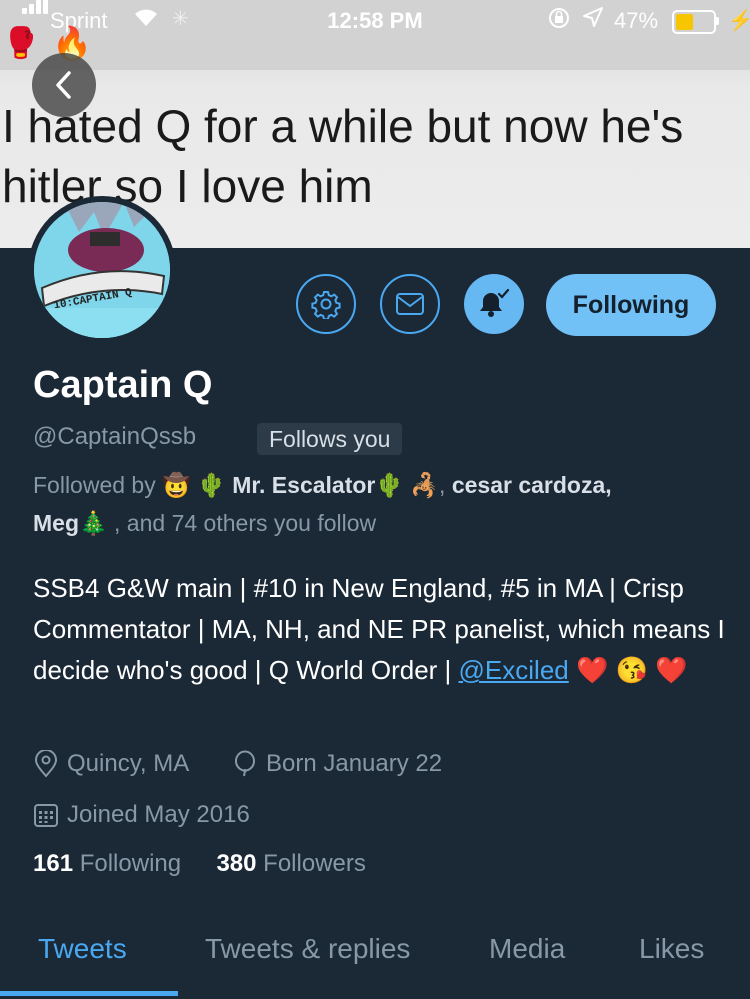  What do you see at coordinates (94, 485) in the screenshot?
I see `followed-by-prefix: Followed by` at bounding box center [94, 485].